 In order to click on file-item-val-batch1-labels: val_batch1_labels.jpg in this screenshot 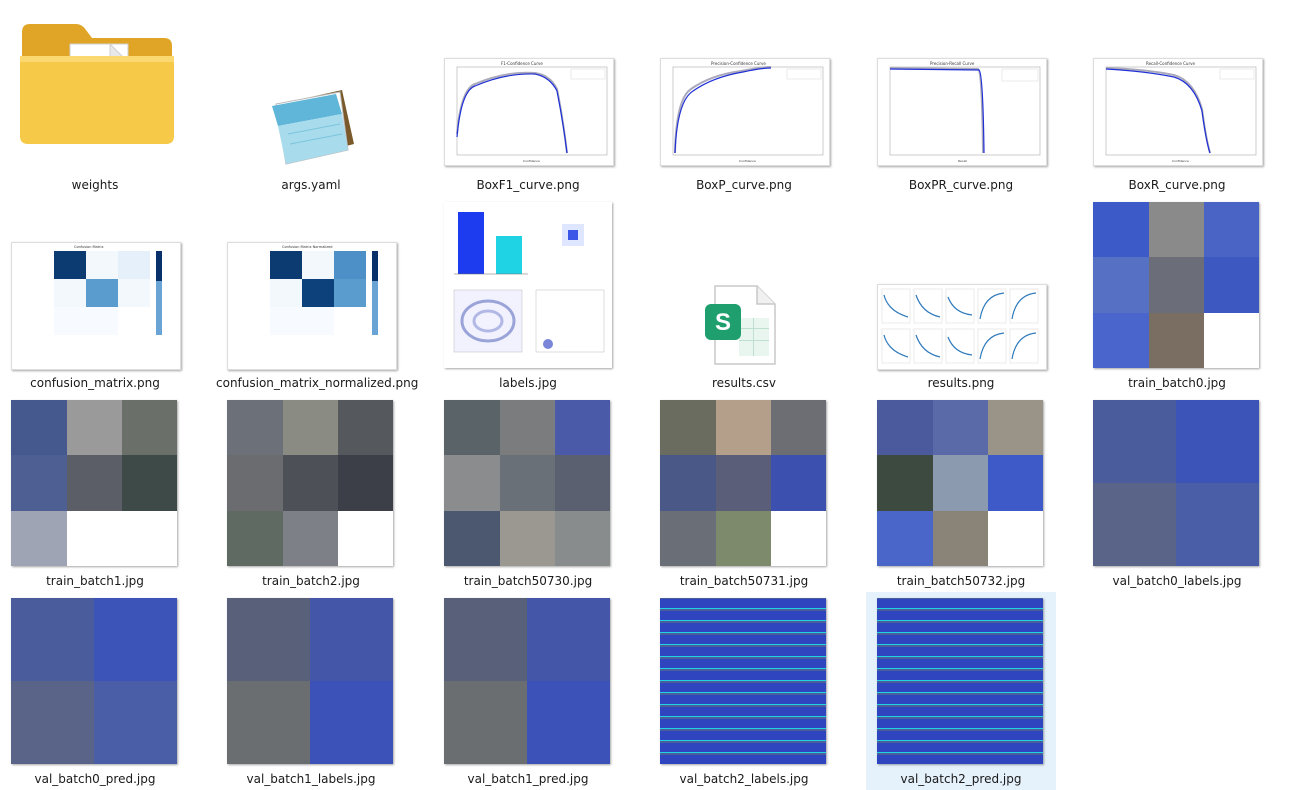, I will do `click(311, 692)`.